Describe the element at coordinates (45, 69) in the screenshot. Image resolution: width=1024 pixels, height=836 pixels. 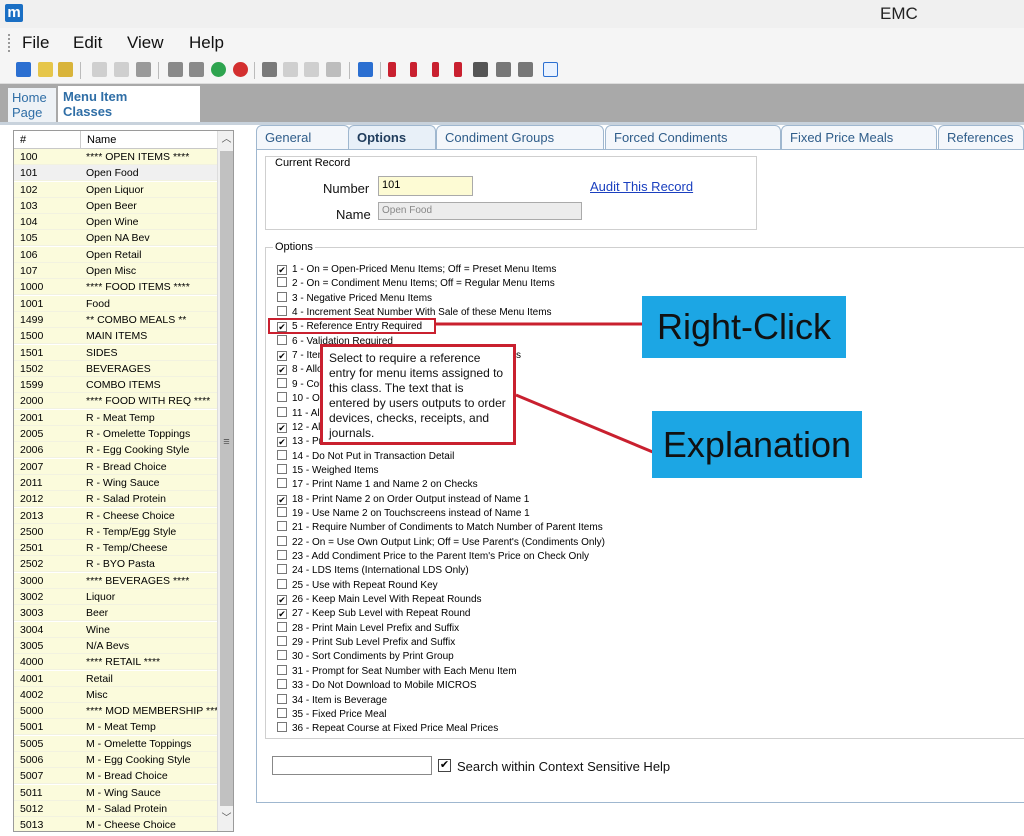
I see `new-record-icon` at that location.